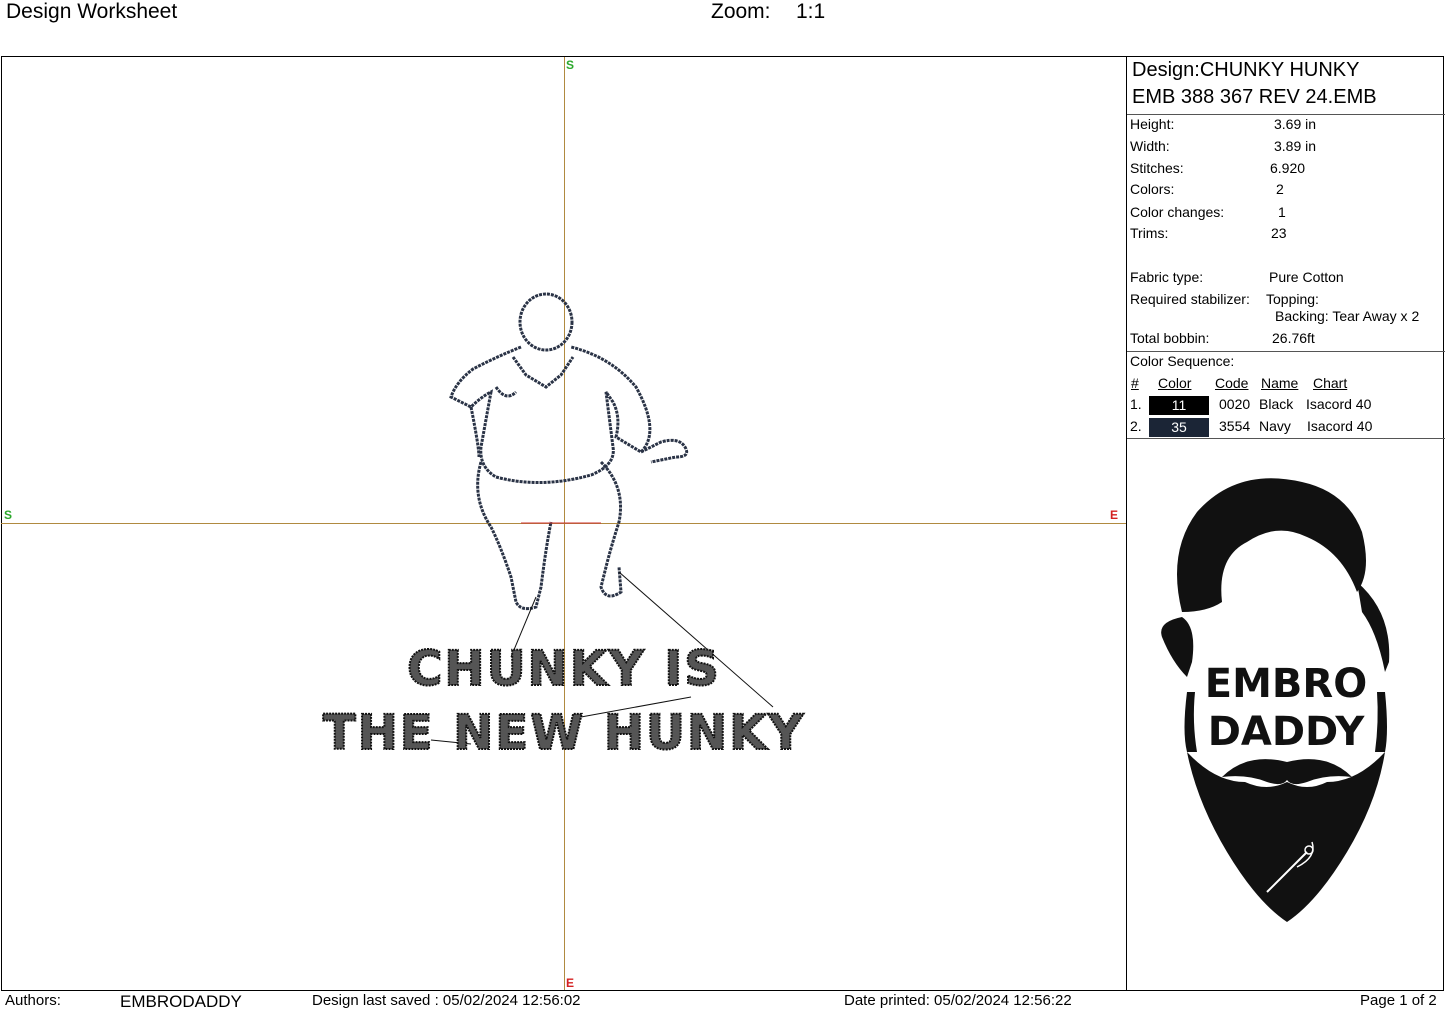  Describe the element at coordinates (1293, 338) in the screenshot. I see `total-bobbin-value: 26.76ft` at that location.